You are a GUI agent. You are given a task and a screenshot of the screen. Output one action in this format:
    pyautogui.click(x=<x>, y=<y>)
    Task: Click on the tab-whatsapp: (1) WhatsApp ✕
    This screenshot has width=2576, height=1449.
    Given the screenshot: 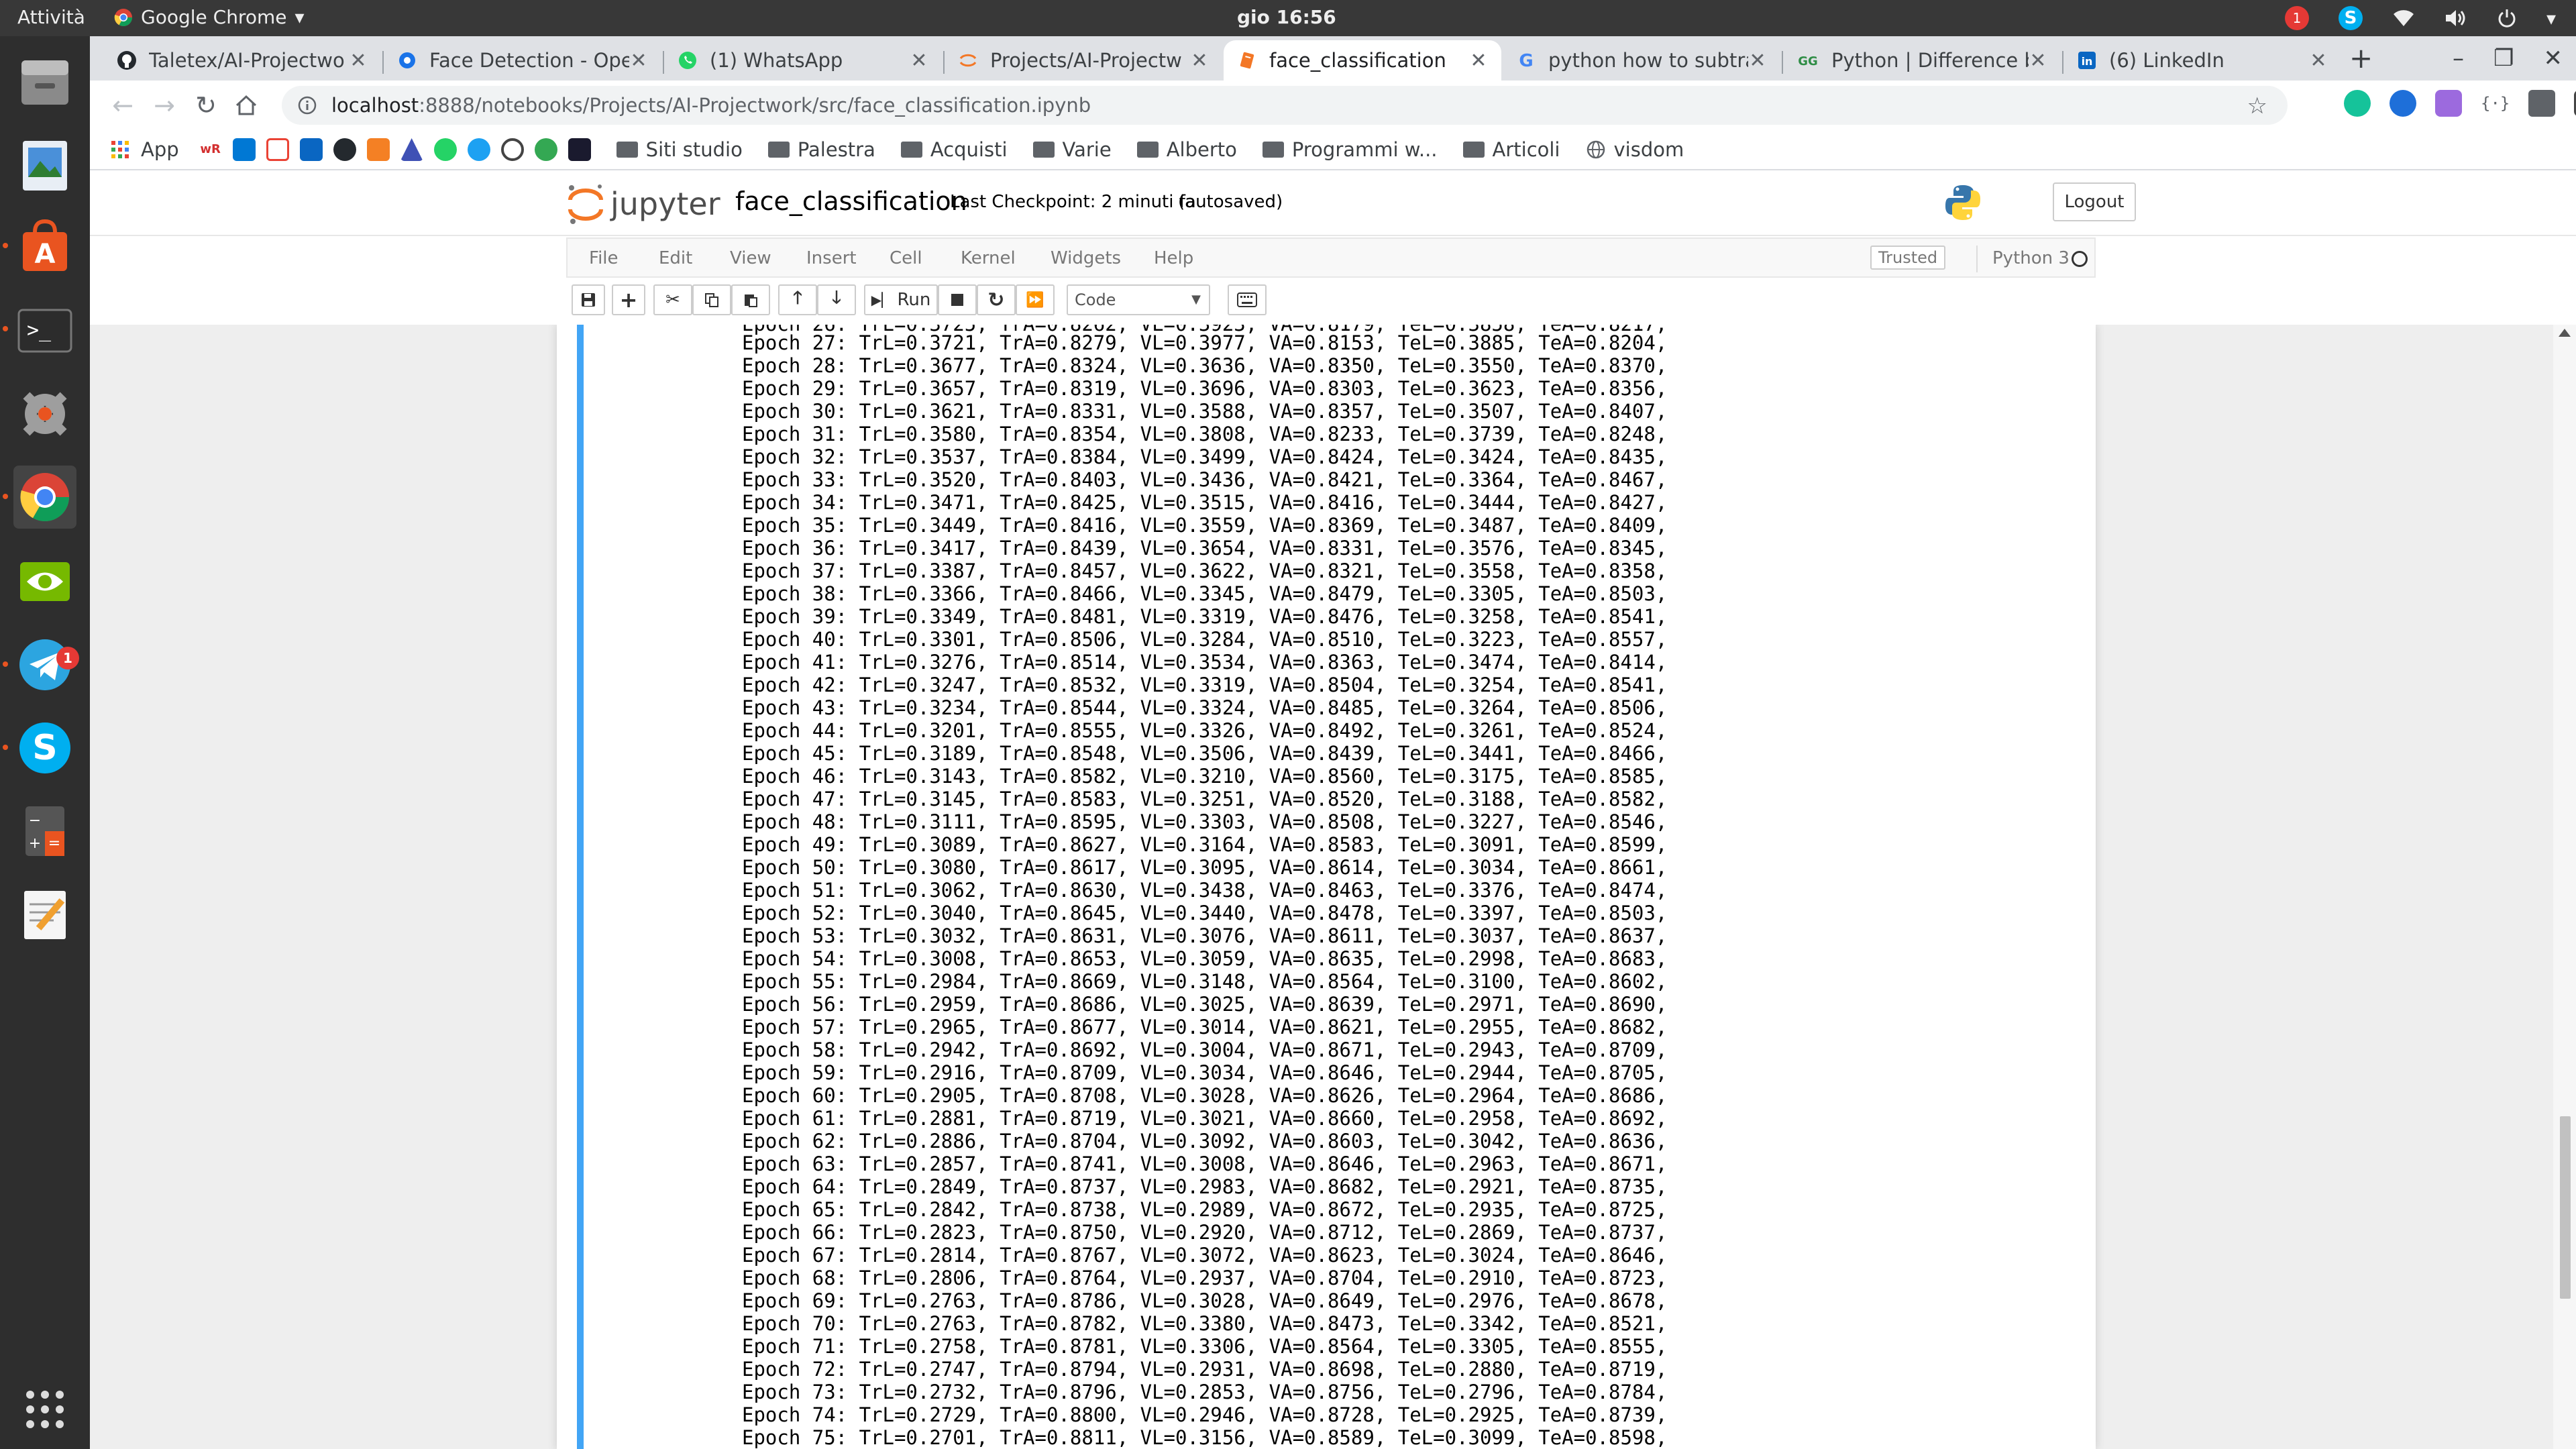 What is the action you would take?
    pyautogui.click(x=803, y=60)
    